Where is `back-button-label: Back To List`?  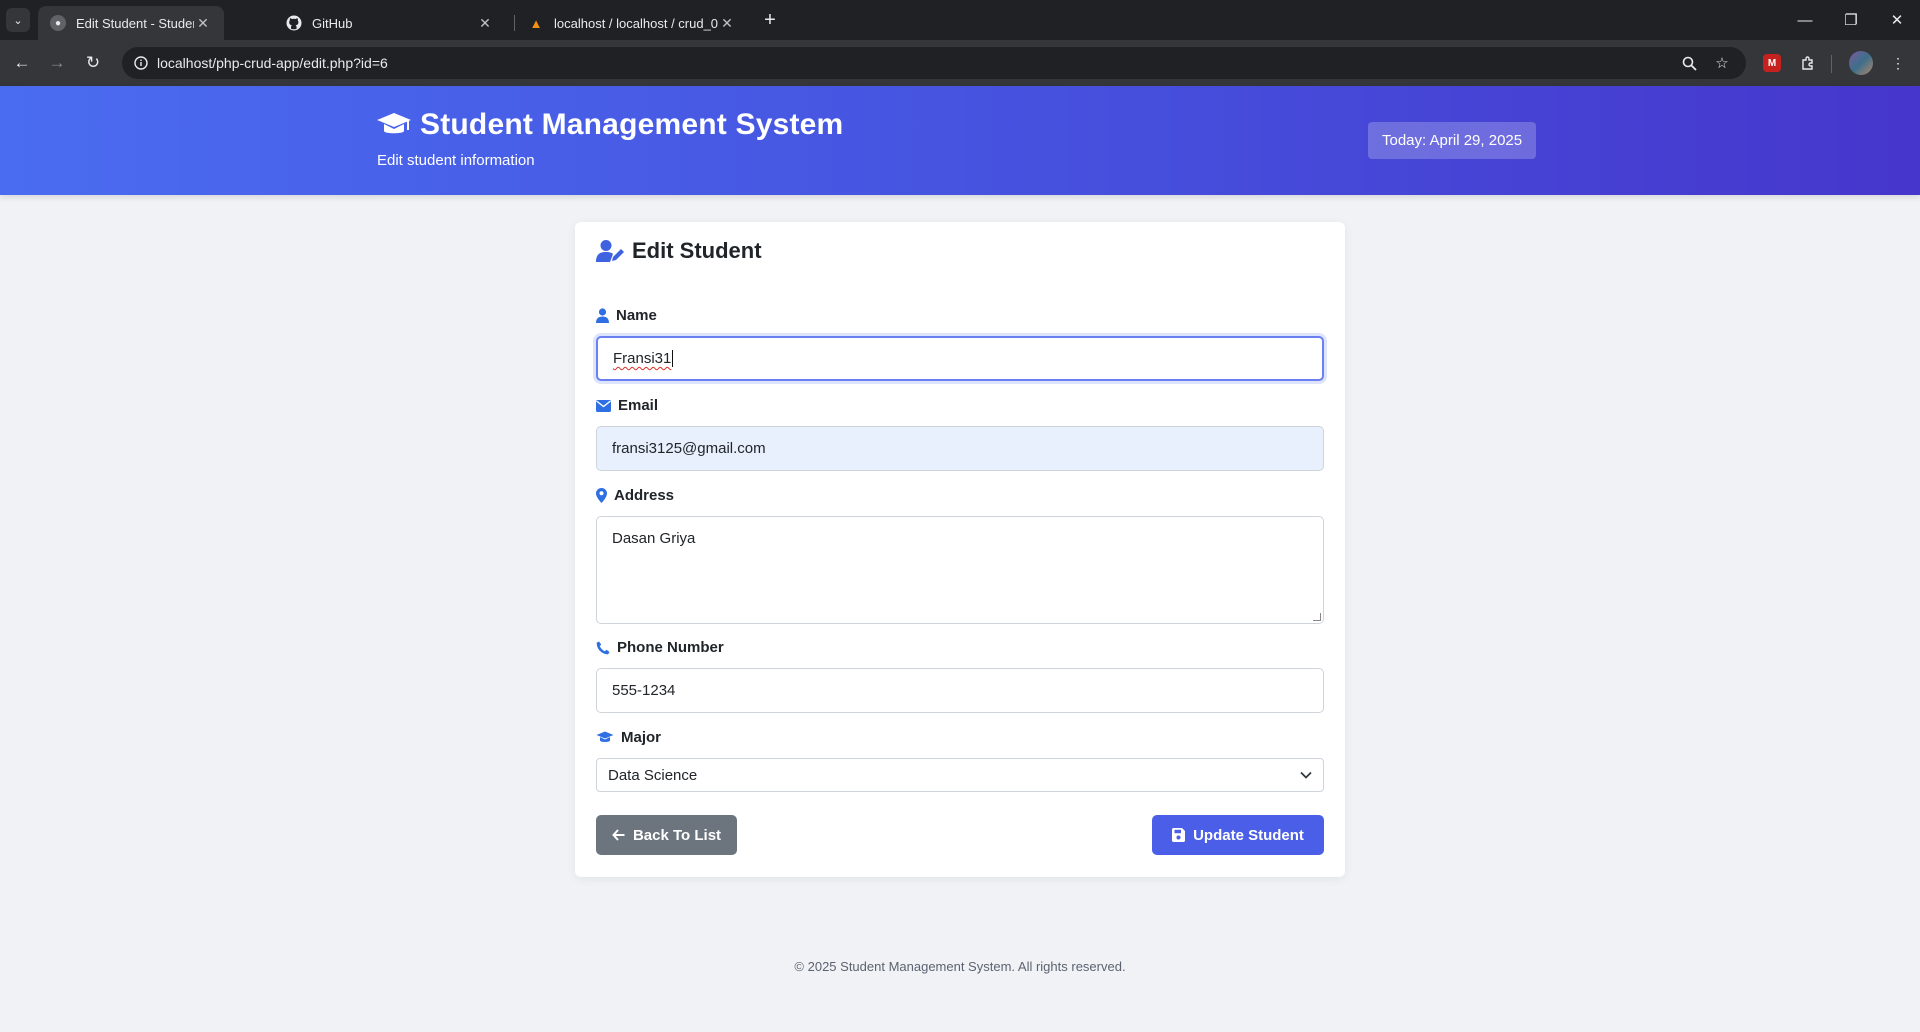
back-button-label: Back To List is located at coordinates (677, 835).